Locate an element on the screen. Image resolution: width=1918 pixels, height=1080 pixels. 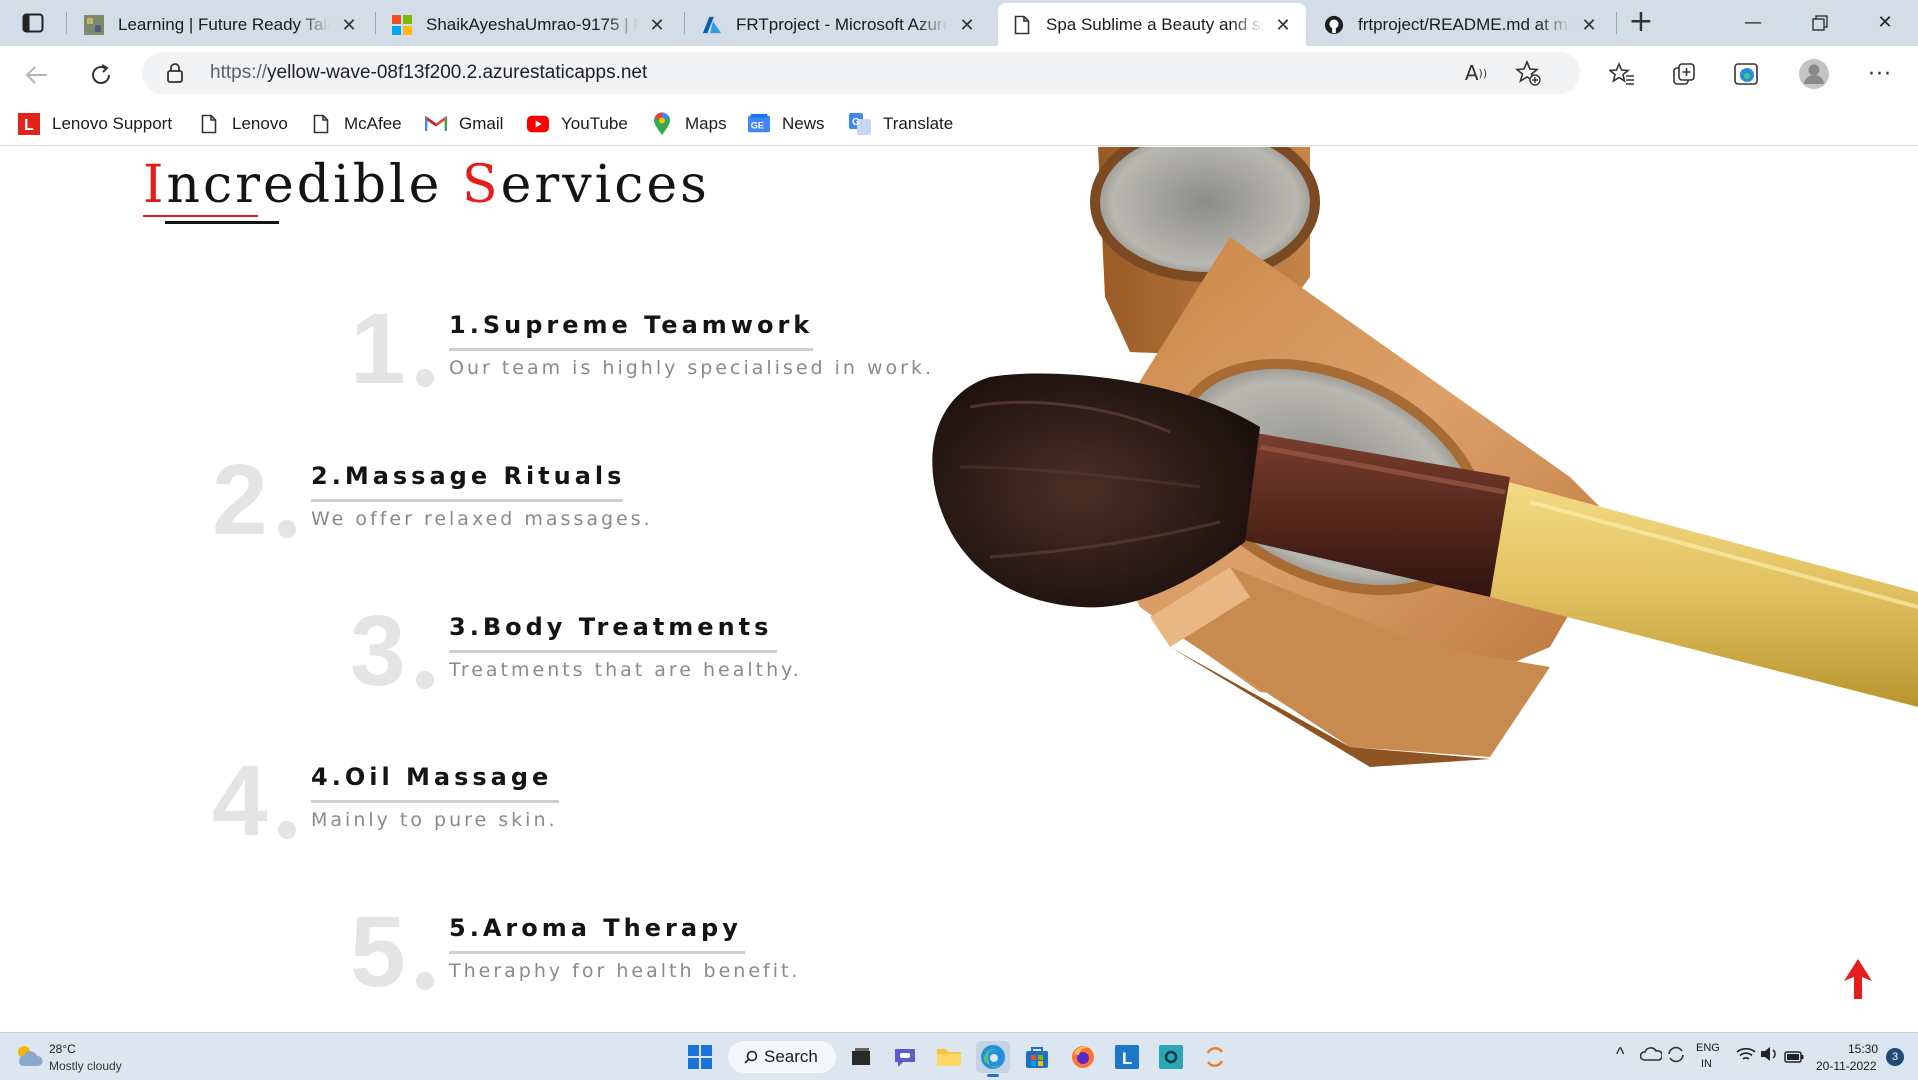
tab-github: frtproject/README.md at main ✕ is located at coordinates (1461, 24).